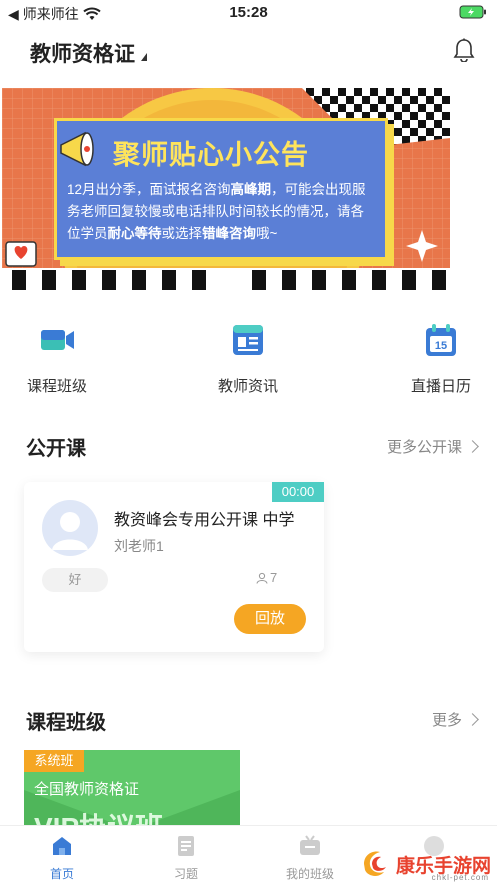 Image resolution: width=497 pixels, height=883 pixels. What do you see at coordinates (251, 189) in the screenshot?
I see `notice-body-bold: 高峰期` at bounding box center [251, 189].